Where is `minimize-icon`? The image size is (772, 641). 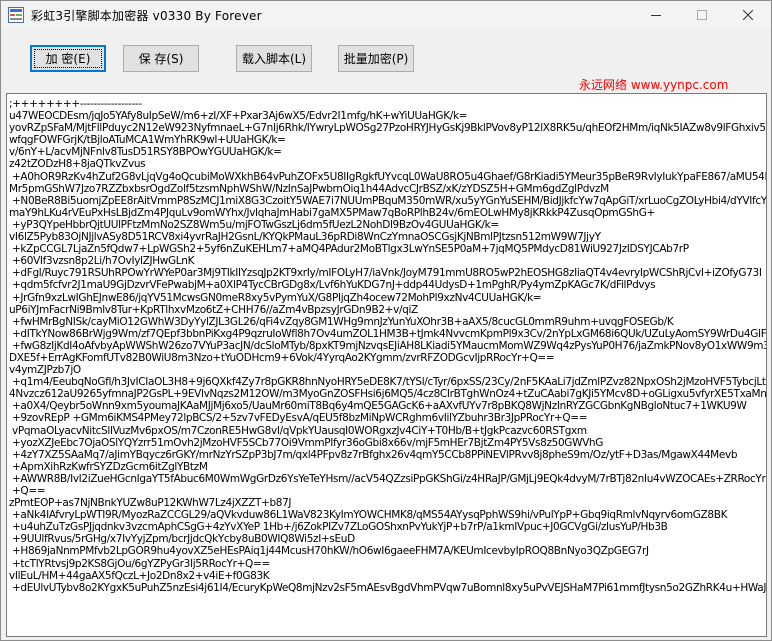
minimize-icon is located at coordinates (656, 15).